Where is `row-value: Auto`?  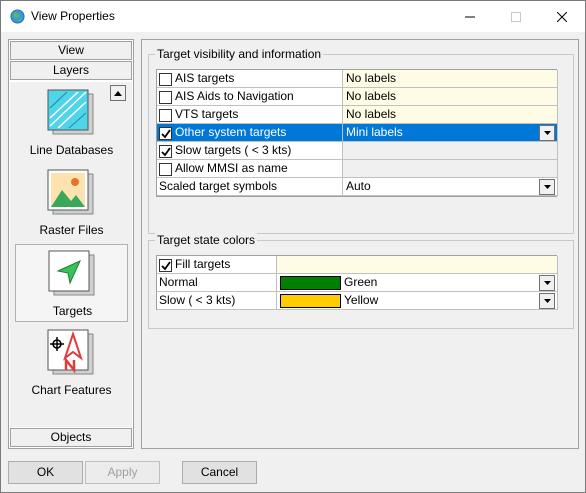 row-value: Auto is located at coordinates (358, 186).